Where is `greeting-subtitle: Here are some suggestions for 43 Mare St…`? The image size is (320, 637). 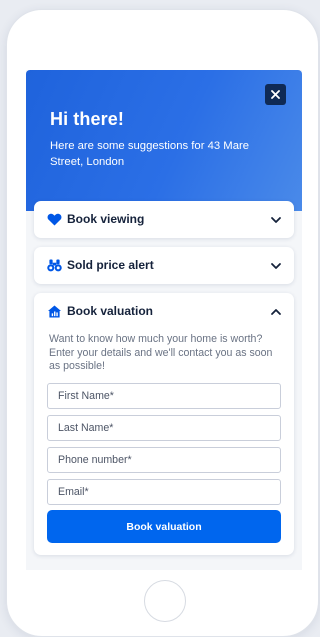 greeting-subtitle: Here are some suggestions for 43 Mare St… is located at coordinates (150, 154).